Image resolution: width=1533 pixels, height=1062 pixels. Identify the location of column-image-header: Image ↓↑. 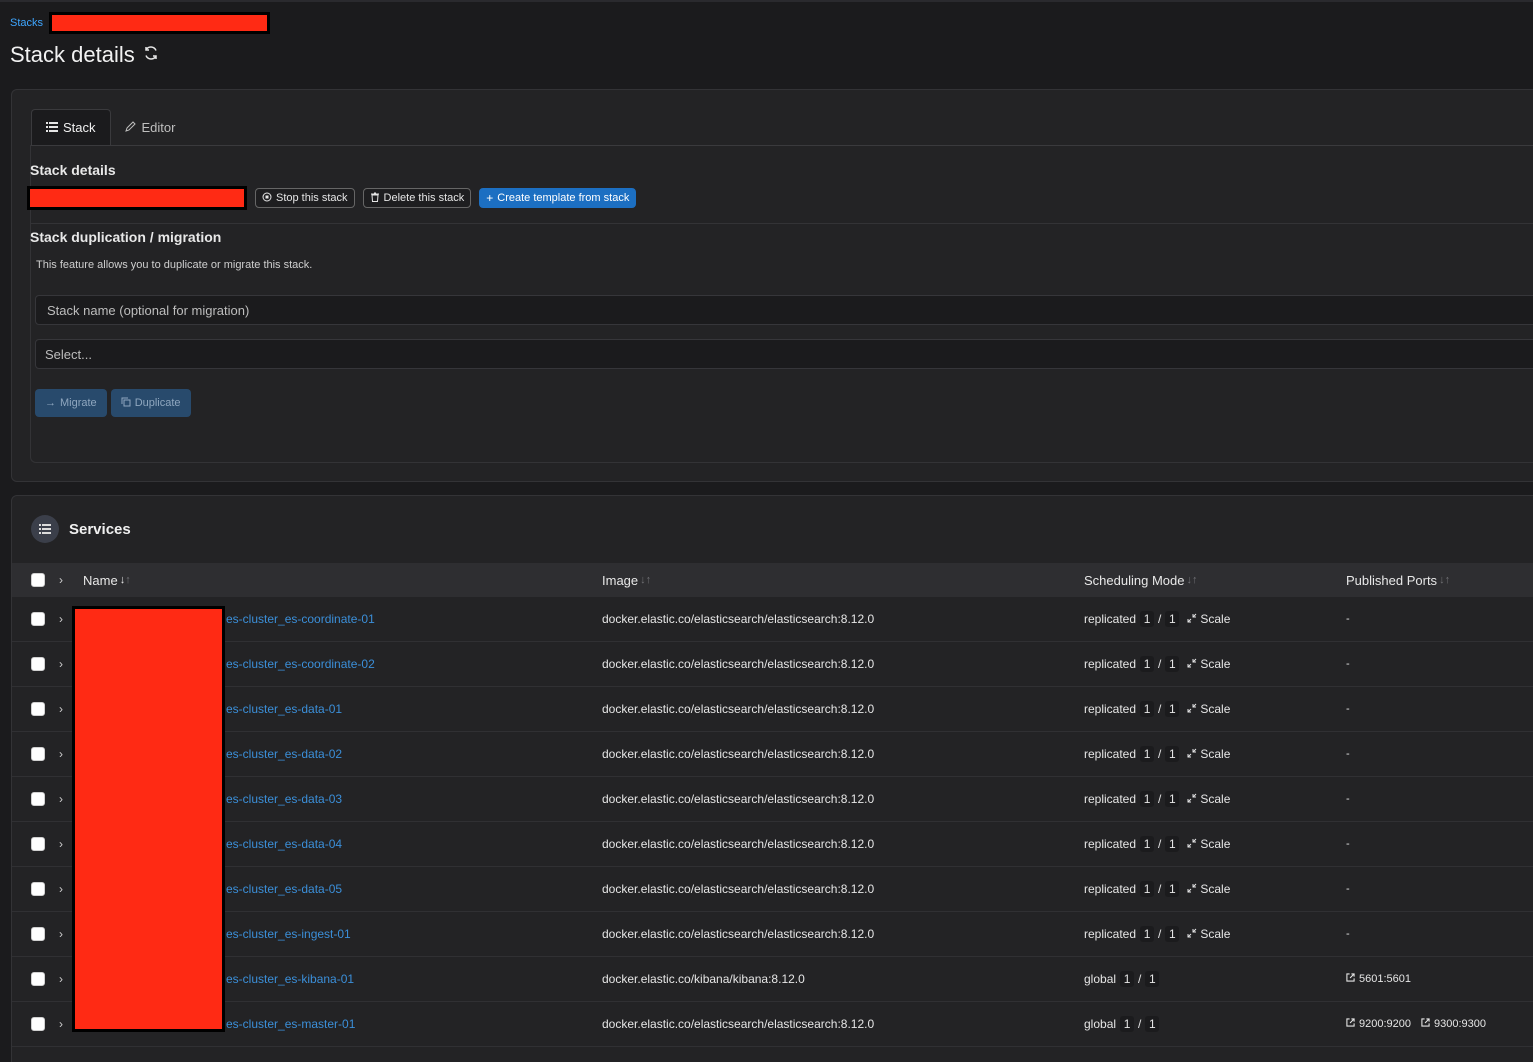
(626, 580).